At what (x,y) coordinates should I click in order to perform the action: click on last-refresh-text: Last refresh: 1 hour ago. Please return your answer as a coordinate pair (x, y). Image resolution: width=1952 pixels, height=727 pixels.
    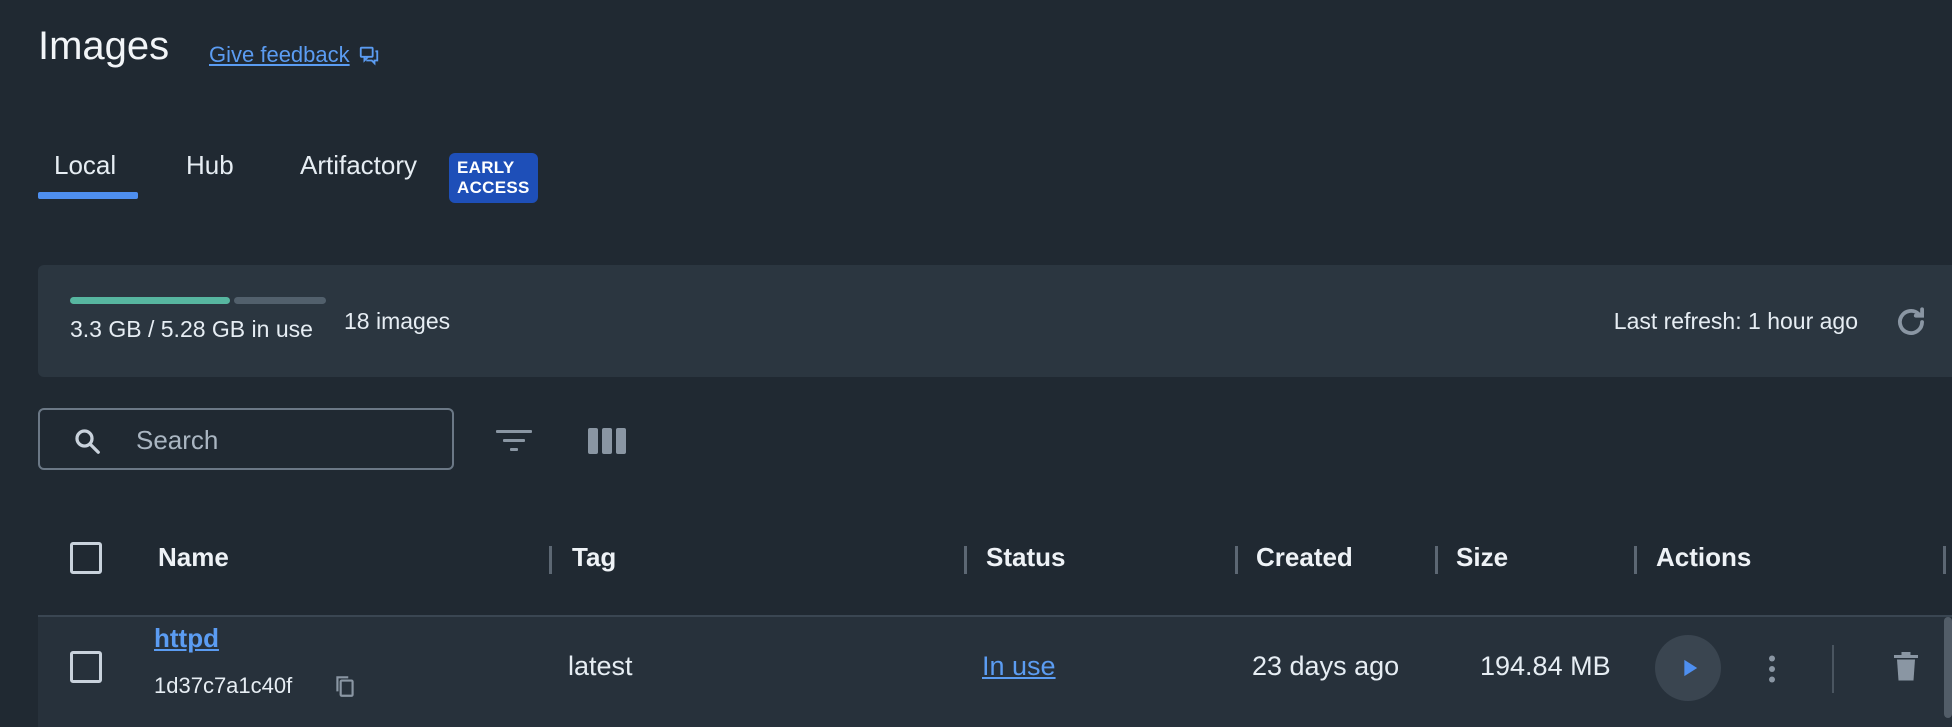
    Looking at the image, I should click on (1735, 321).